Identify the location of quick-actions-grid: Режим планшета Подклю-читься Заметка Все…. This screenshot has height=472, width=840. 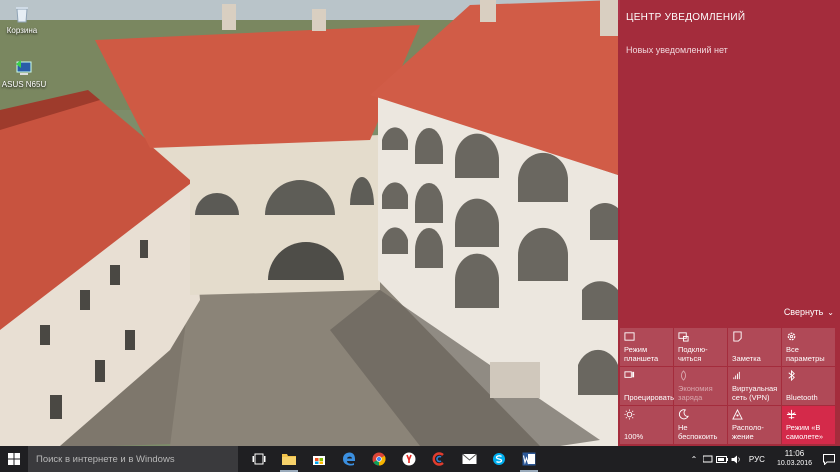
(729, 386).